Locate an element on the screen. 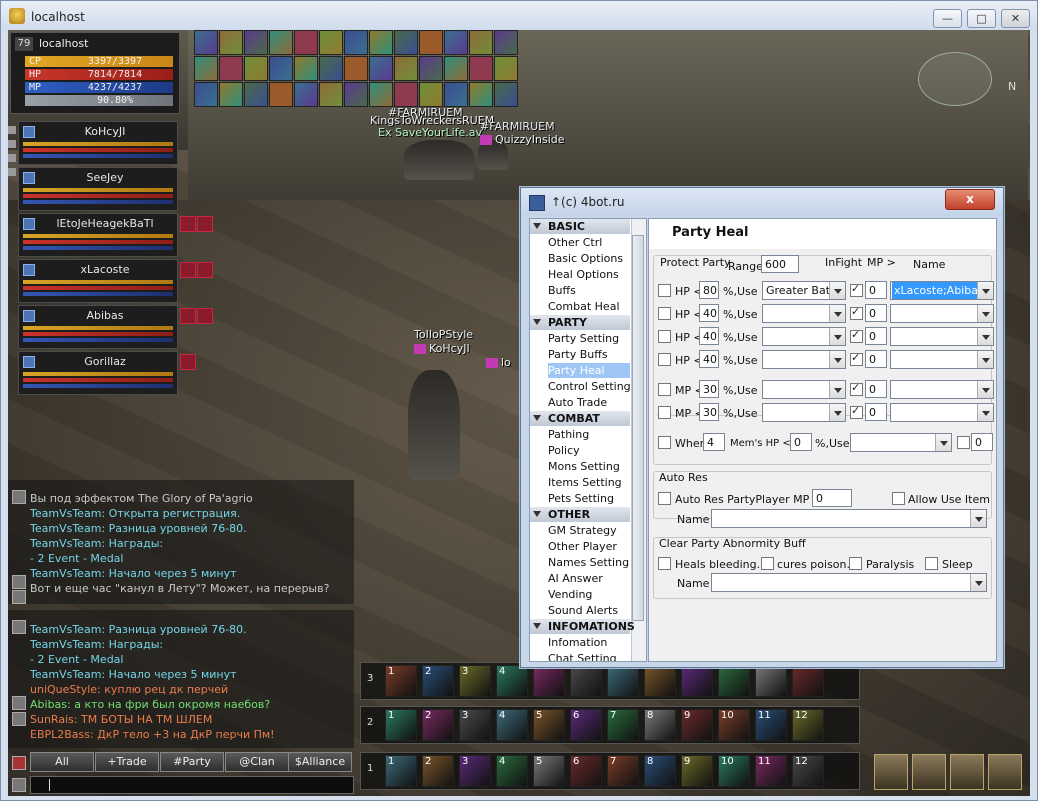 The image size is (1038, 801). nav-item-party-buffs: Party Buffs is located at coordinates (589, 354).